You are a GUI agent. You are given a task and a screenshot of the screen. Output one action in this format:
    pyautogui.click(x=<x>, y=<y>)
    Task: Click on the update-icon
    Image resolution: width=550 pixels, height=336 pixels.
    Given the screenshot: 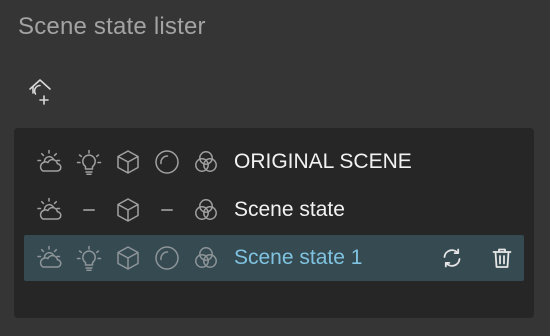 What is the action you would take?
    pyautogui.click(x=452, y=258)
    